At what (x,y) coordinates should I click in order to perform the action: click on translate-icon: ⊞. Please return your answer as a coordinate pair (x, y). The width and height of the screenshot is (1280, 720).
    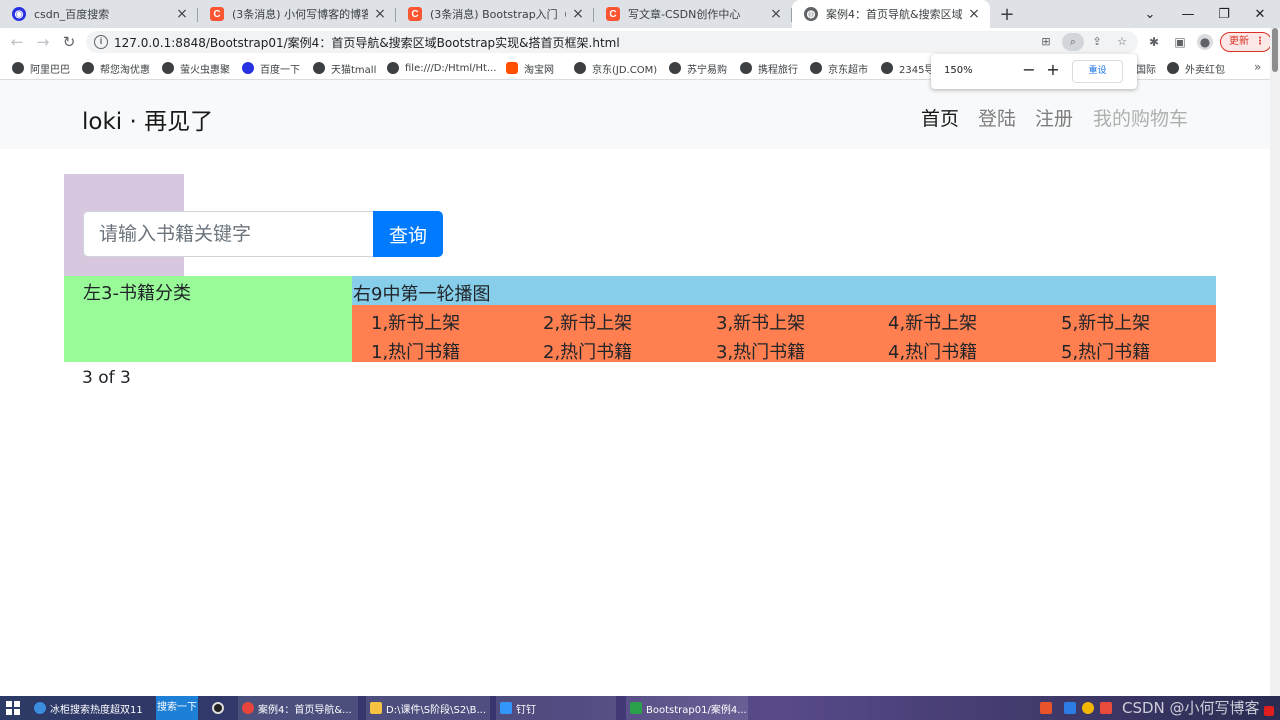
    Looking at the image, I should click on (1046, 42).